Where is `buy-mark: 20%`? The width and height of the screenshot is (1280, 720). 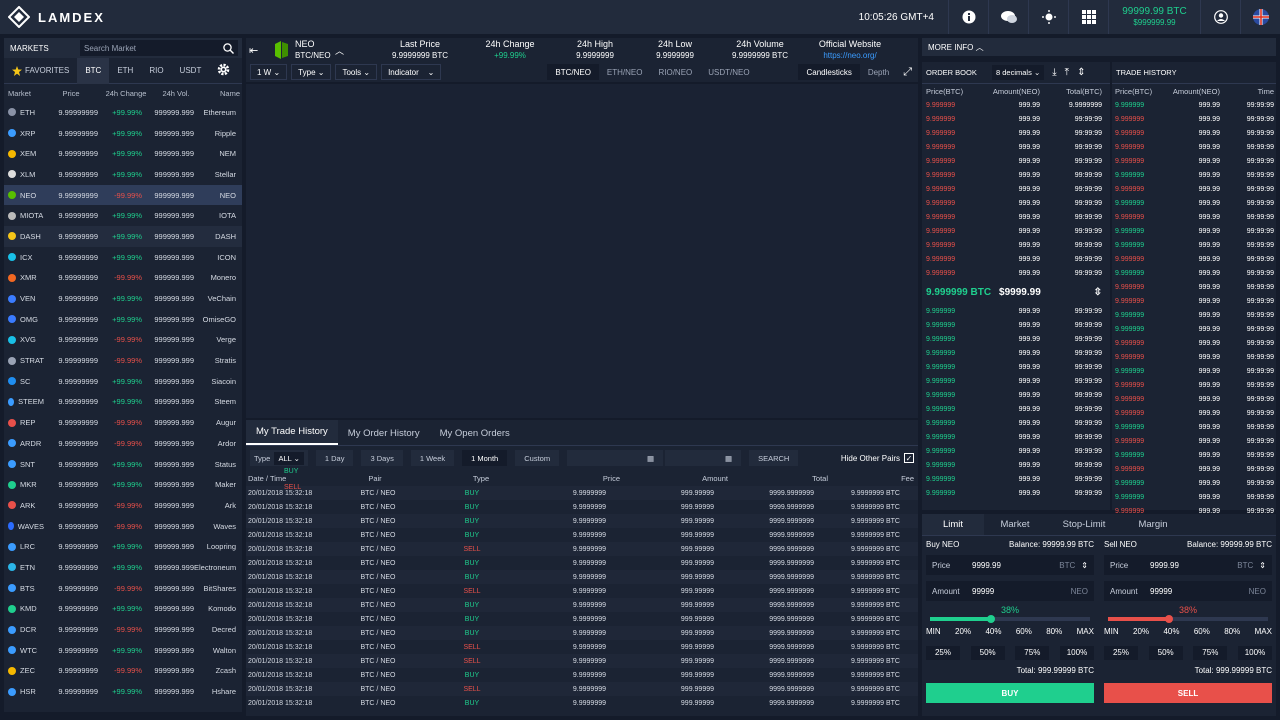 buy-mark: 20% is located at coordinates (963, 631).